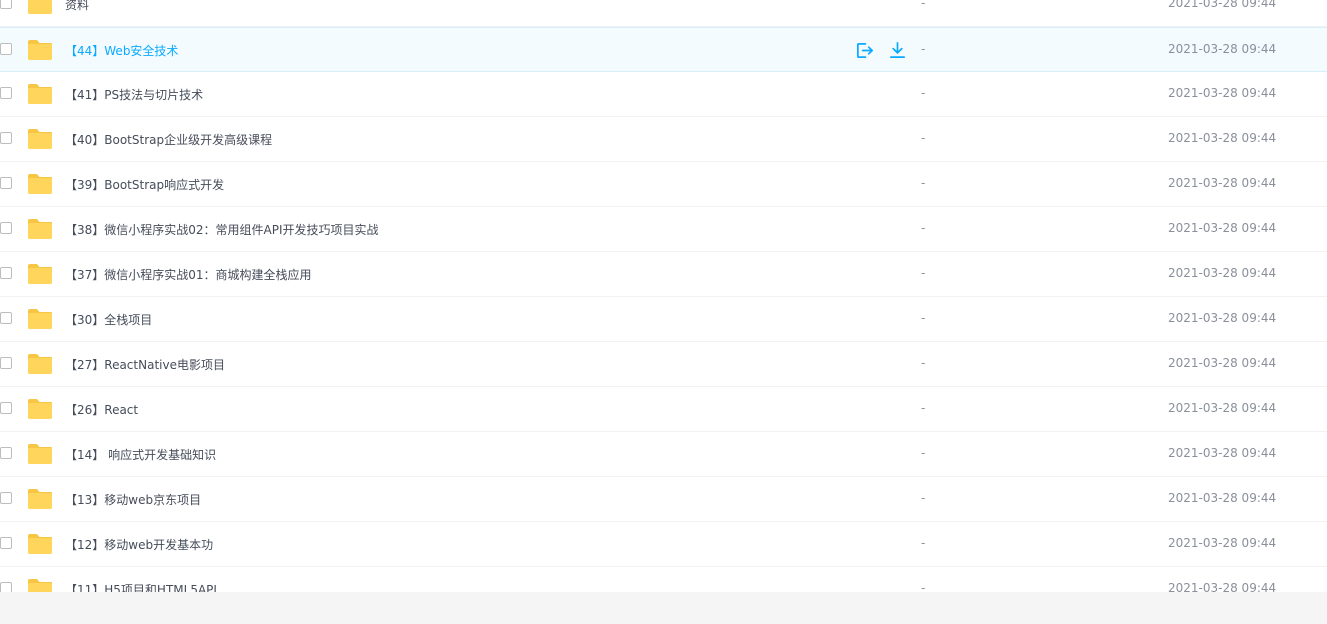 Image resolution: width=1327 pixels, height=624 pixels. Describe the element at coordinates (663, 409) in the screenshot. I see `file-row: 【26】React - 2021-03-28 09:44` at that location.